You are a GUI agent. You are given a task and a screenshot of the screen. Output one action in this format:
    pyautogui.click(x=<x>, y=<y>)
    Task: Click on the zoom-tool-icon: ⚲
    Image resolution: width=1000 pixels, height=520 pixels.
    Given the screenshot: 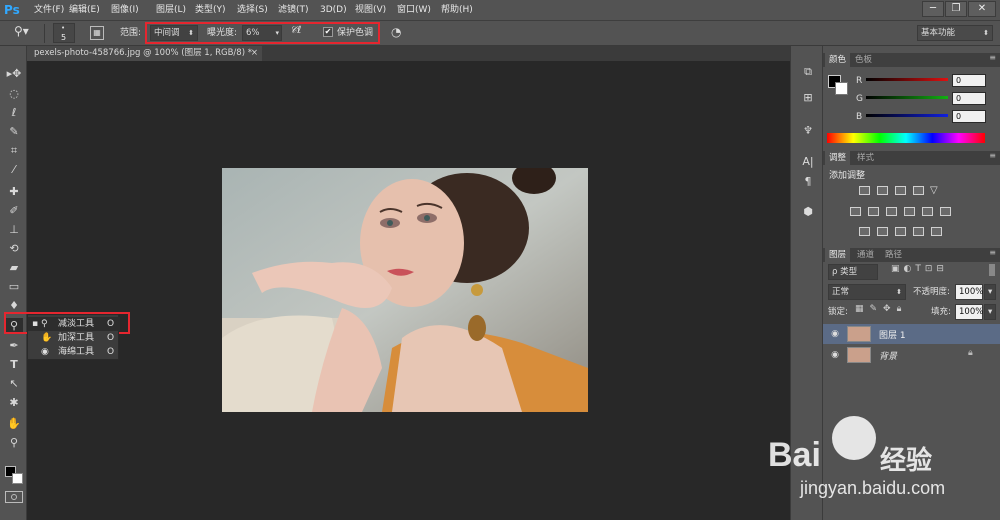 What is the action you would take?
    pyautogui.click(x=14, y=443)
    